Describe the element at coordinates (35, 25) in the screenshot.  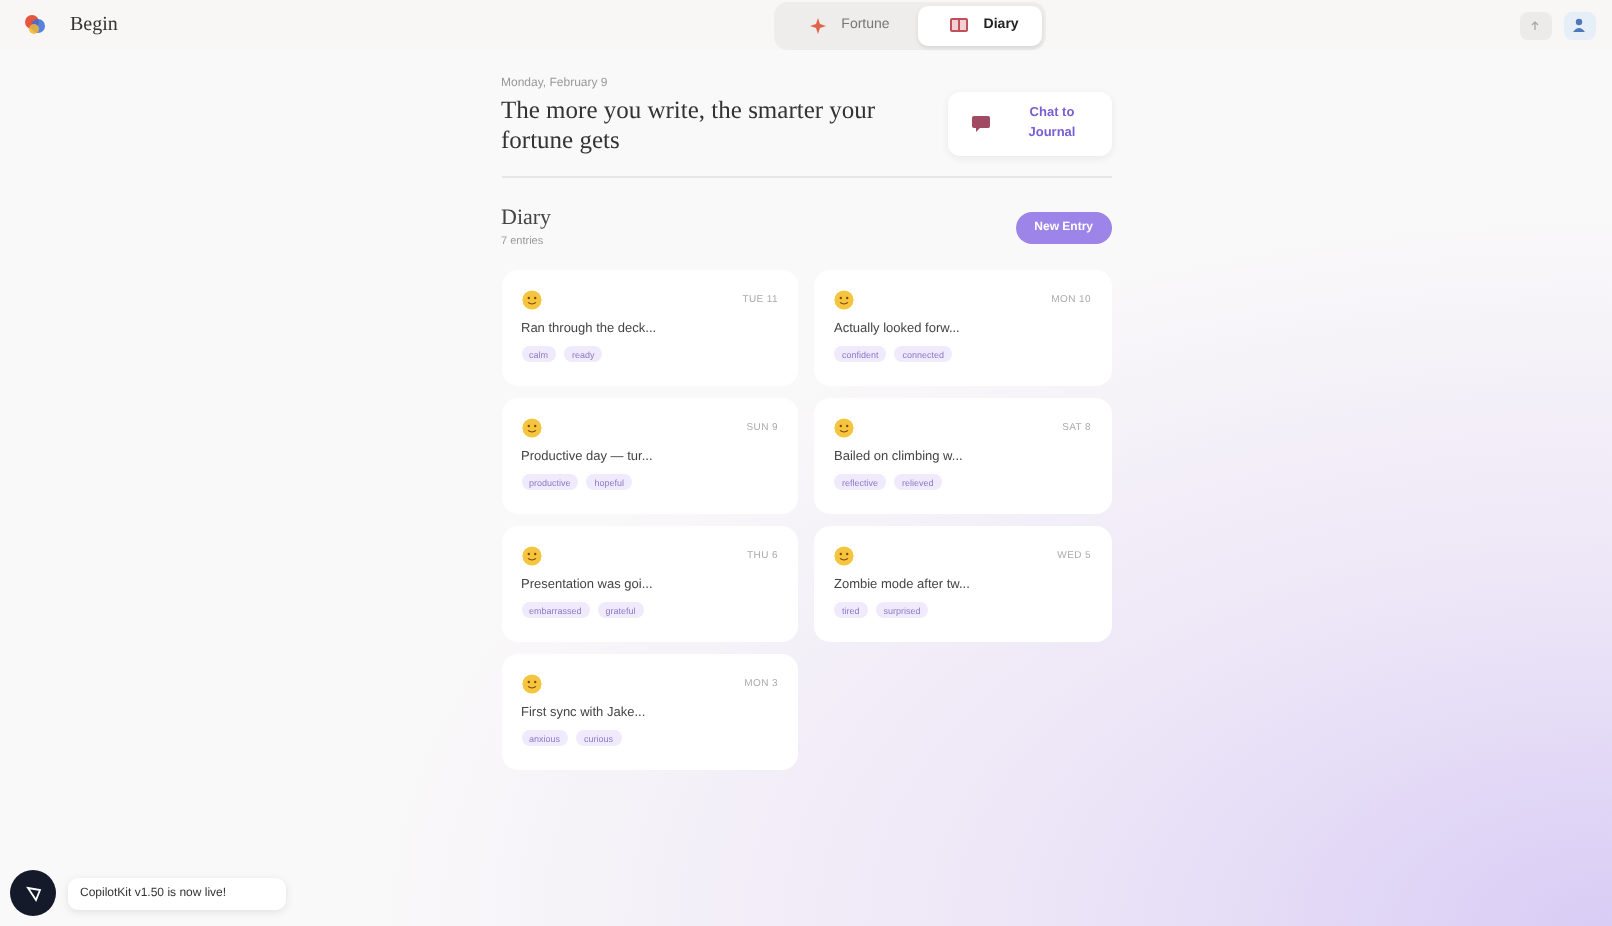
I see `logo-icon` at that location.